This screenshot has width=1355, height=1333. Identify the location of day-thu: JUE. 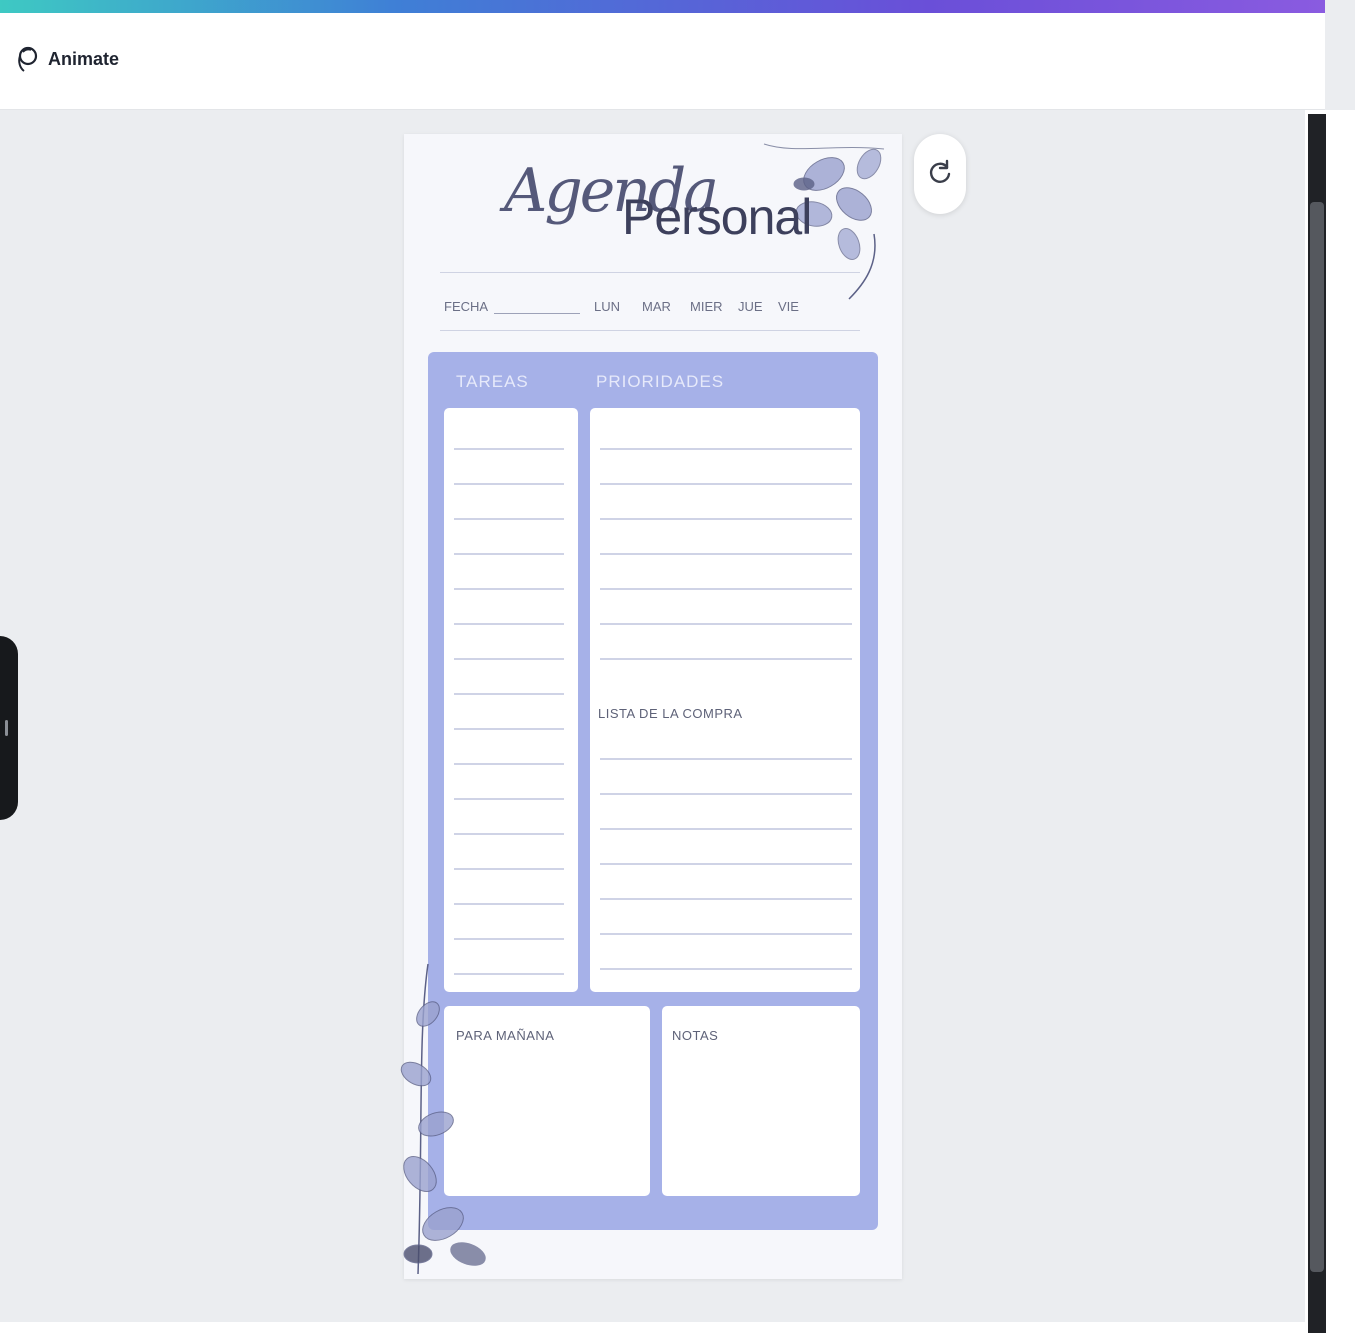
(750, 306).